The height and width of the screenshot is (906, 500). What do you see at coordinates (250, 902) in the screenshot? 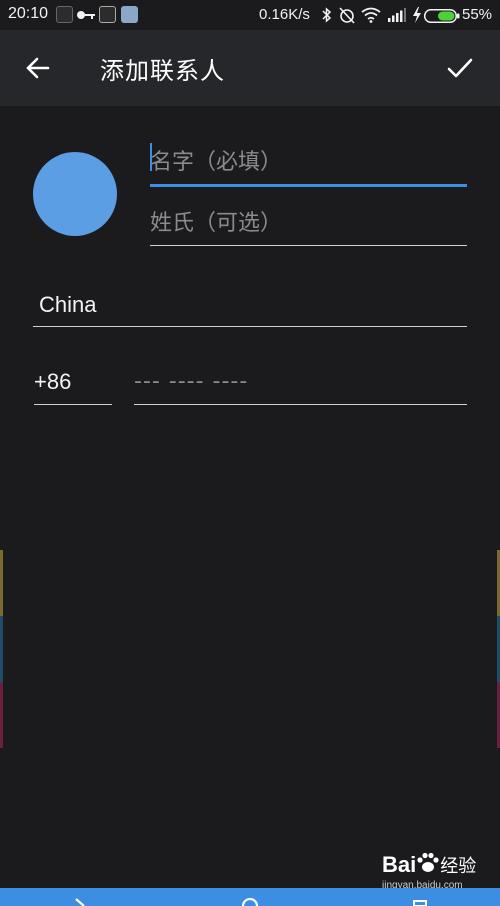
I see `nav-home-icon` at bounding box center [250, 902].